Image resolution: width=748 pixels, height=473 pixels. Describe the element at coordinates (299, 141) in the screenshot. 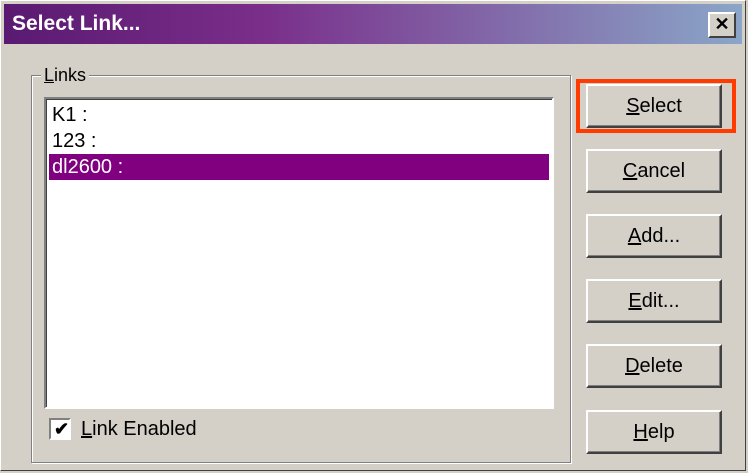

I see `list-item: 123 :` at that location.